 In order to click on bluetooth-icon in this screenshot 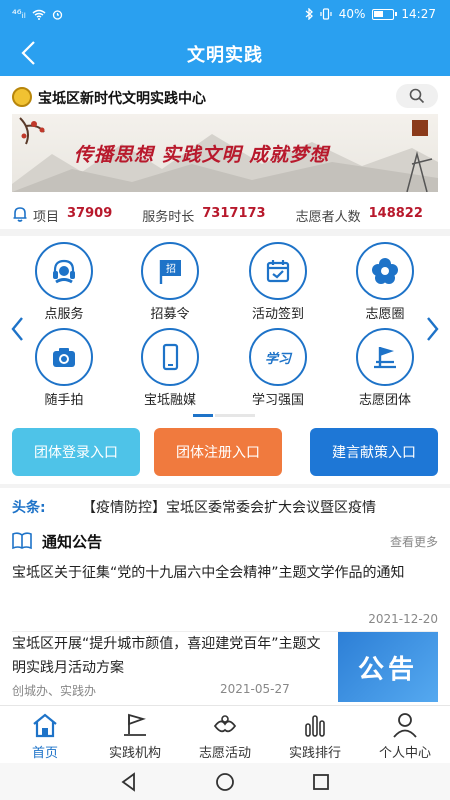, I will do `click(309, 14)`.